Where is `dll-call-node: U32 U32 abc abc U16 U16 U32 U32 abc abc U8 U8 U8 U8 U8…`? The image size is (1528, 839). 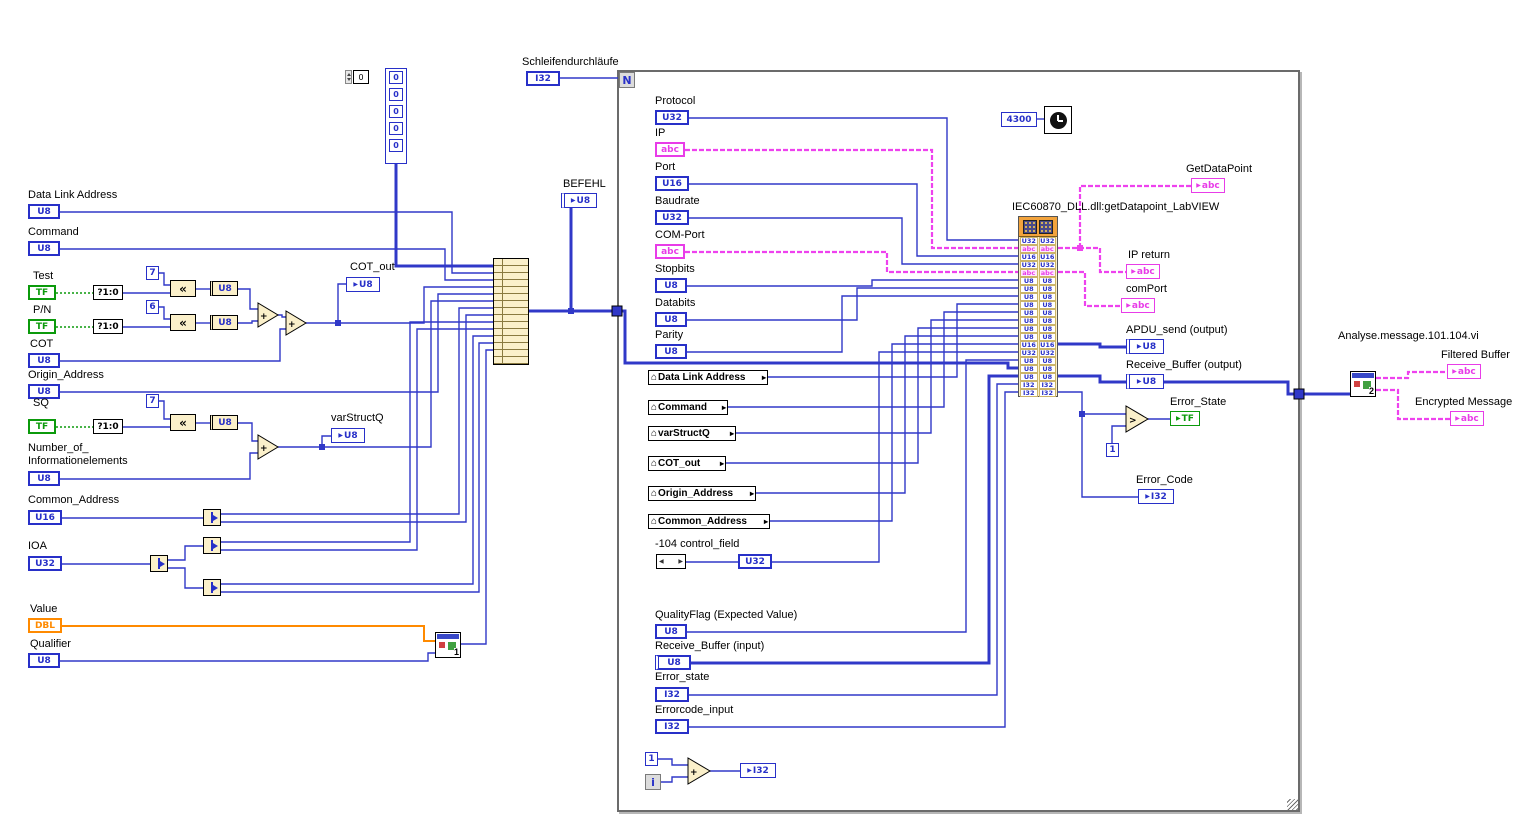 dll-call-node: U32 U32 abc abc U16 U16 U32 U32 abc abc U8 U8 U8 U8 U8… is located at coordinates (1038, 306).